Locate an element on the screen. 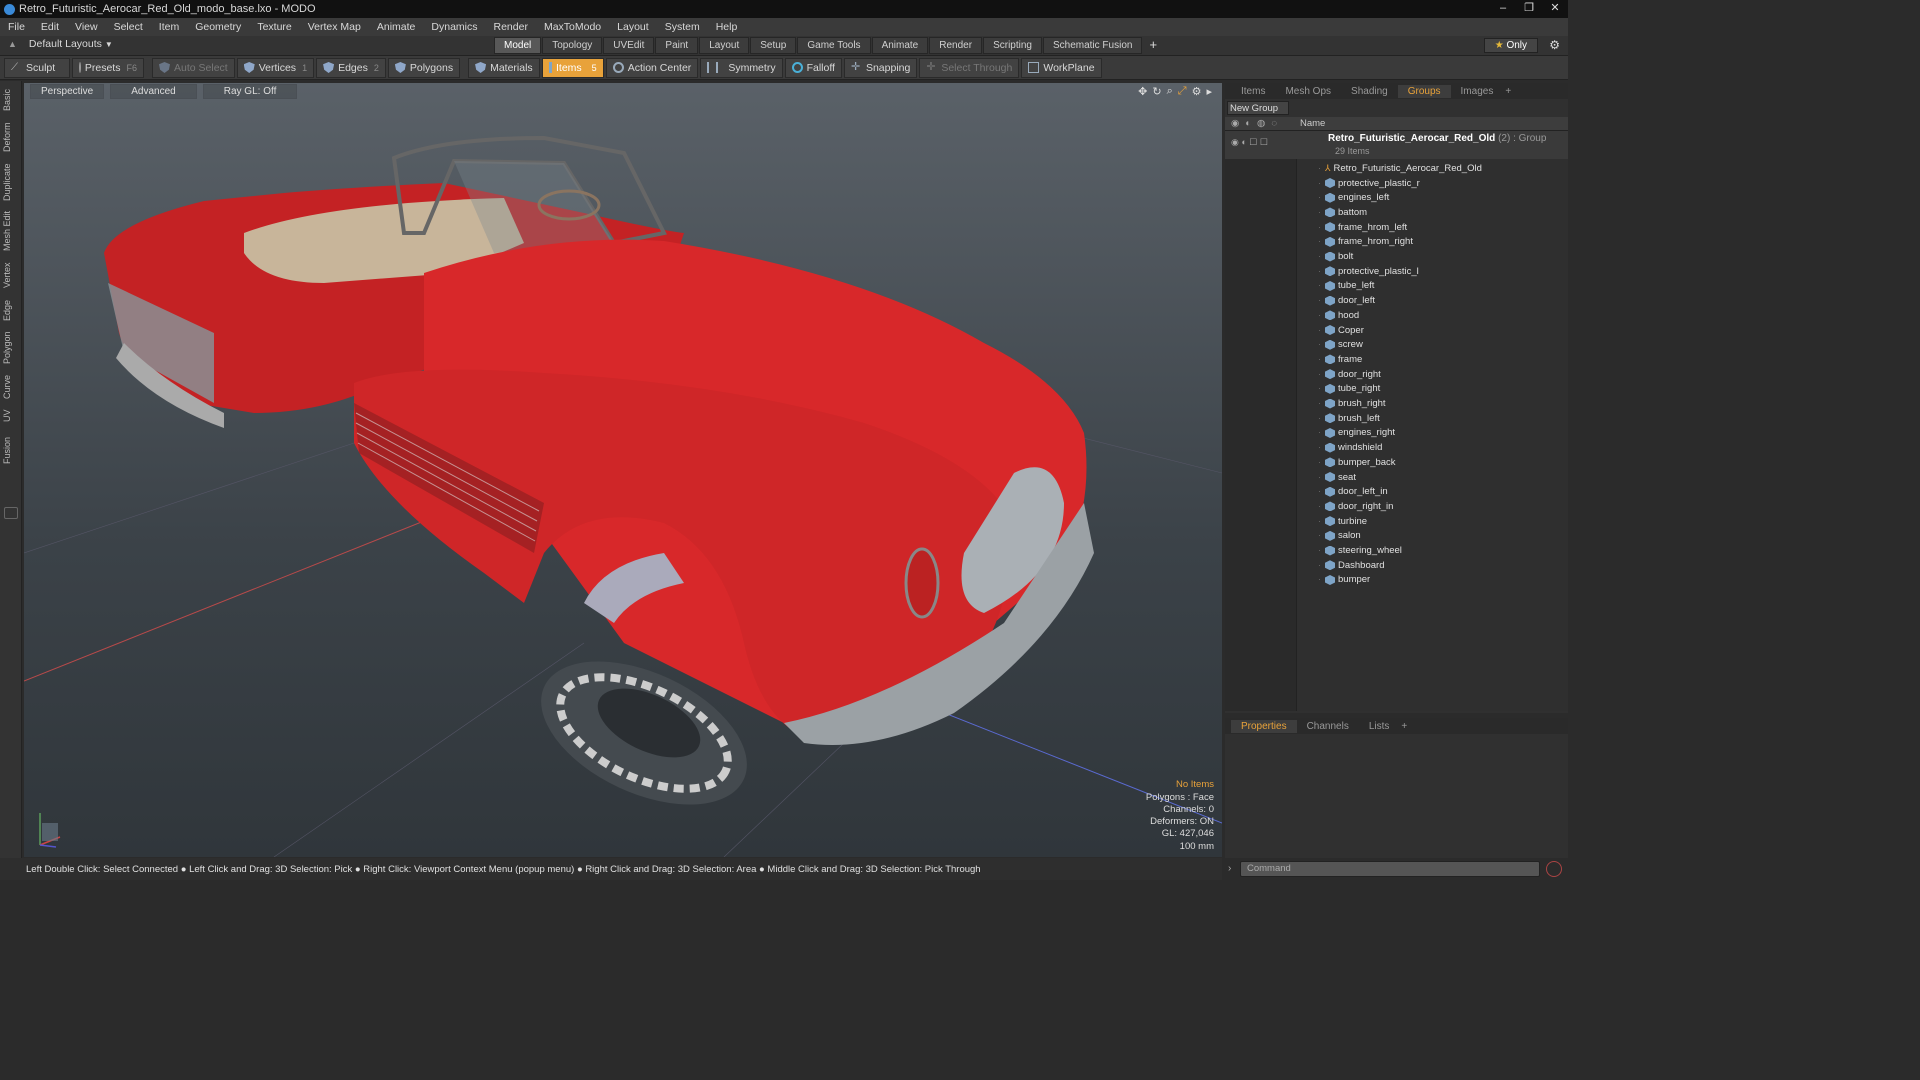  presets-button: Presets F6 is located at coordinates (108, 67).